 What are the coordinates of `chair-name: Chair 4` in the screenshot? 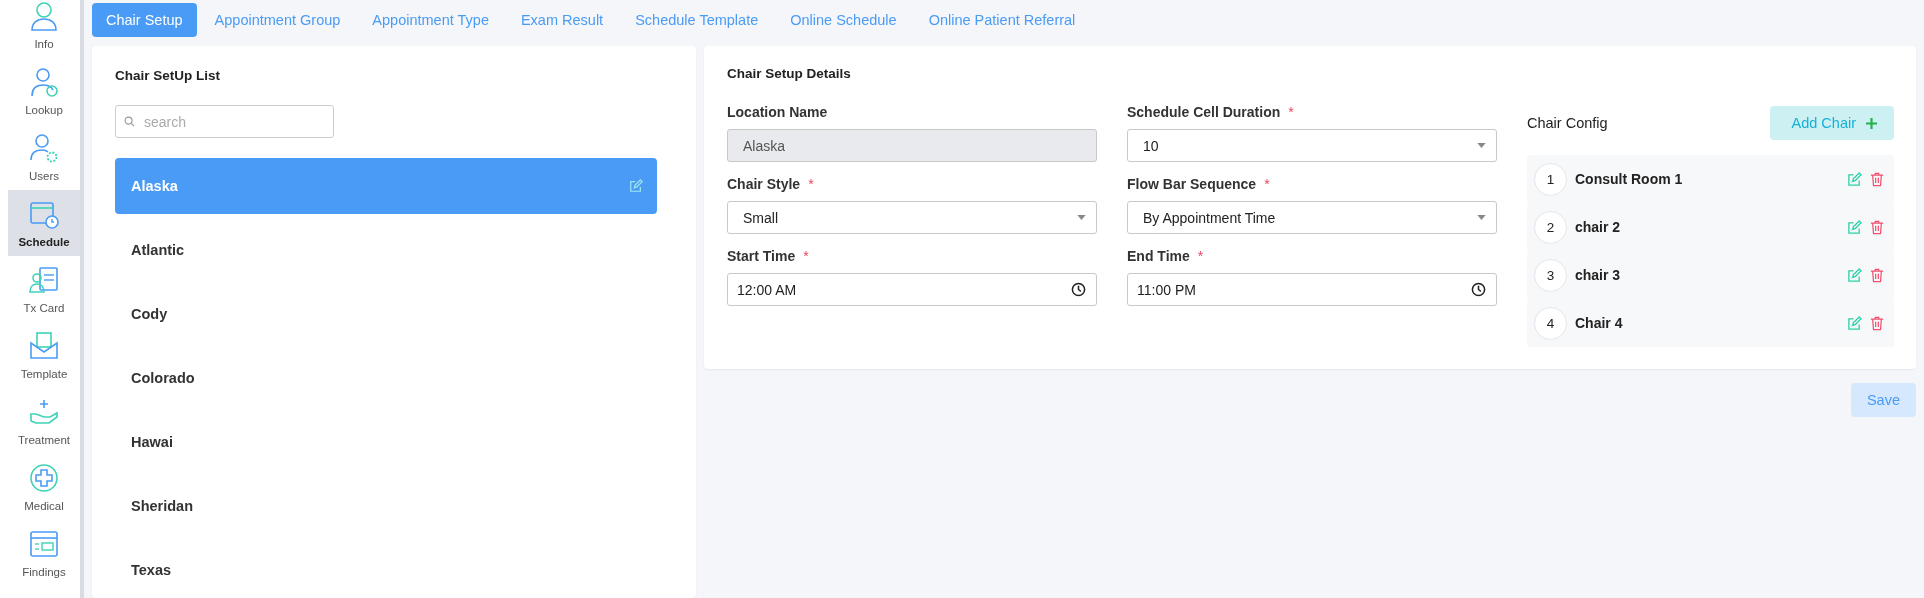 It's located at (1599, 323).